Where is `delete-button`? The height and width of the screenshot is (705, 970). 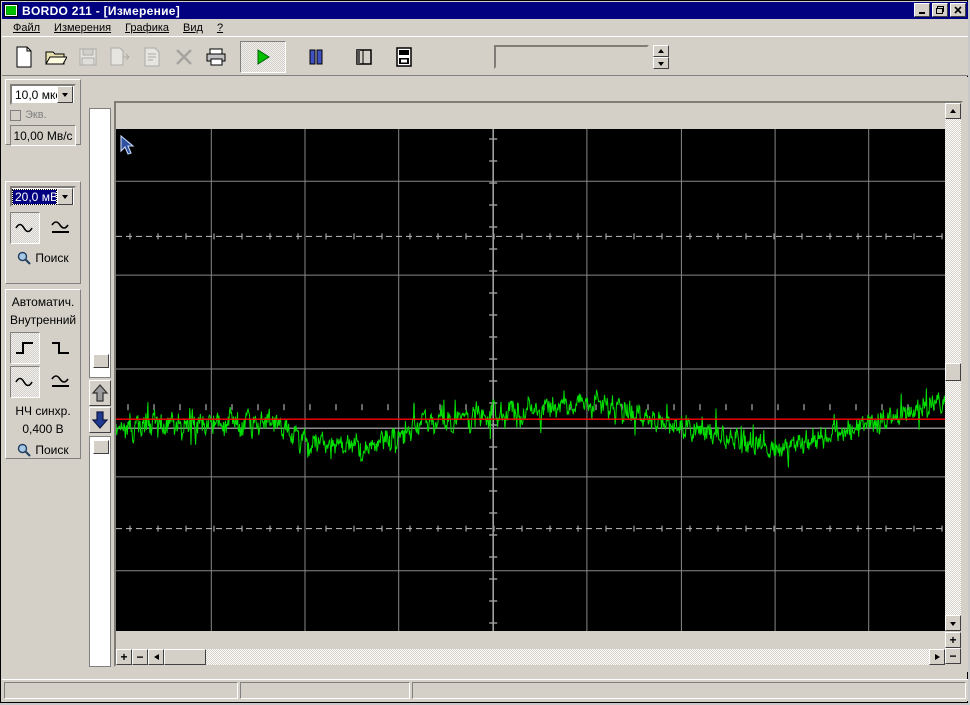
delete-button is located at coordinates (183, 56).